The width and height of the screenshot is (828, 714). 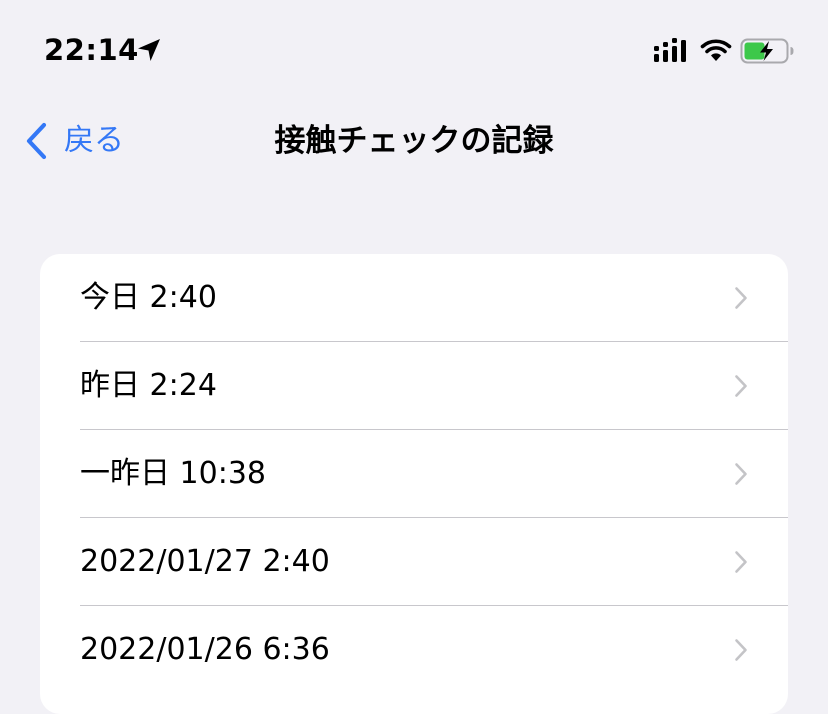 What do you see at coordinates (149, 50) in the screenshot?
I see `location-arrow-icon` at bounding box center [149, 50].